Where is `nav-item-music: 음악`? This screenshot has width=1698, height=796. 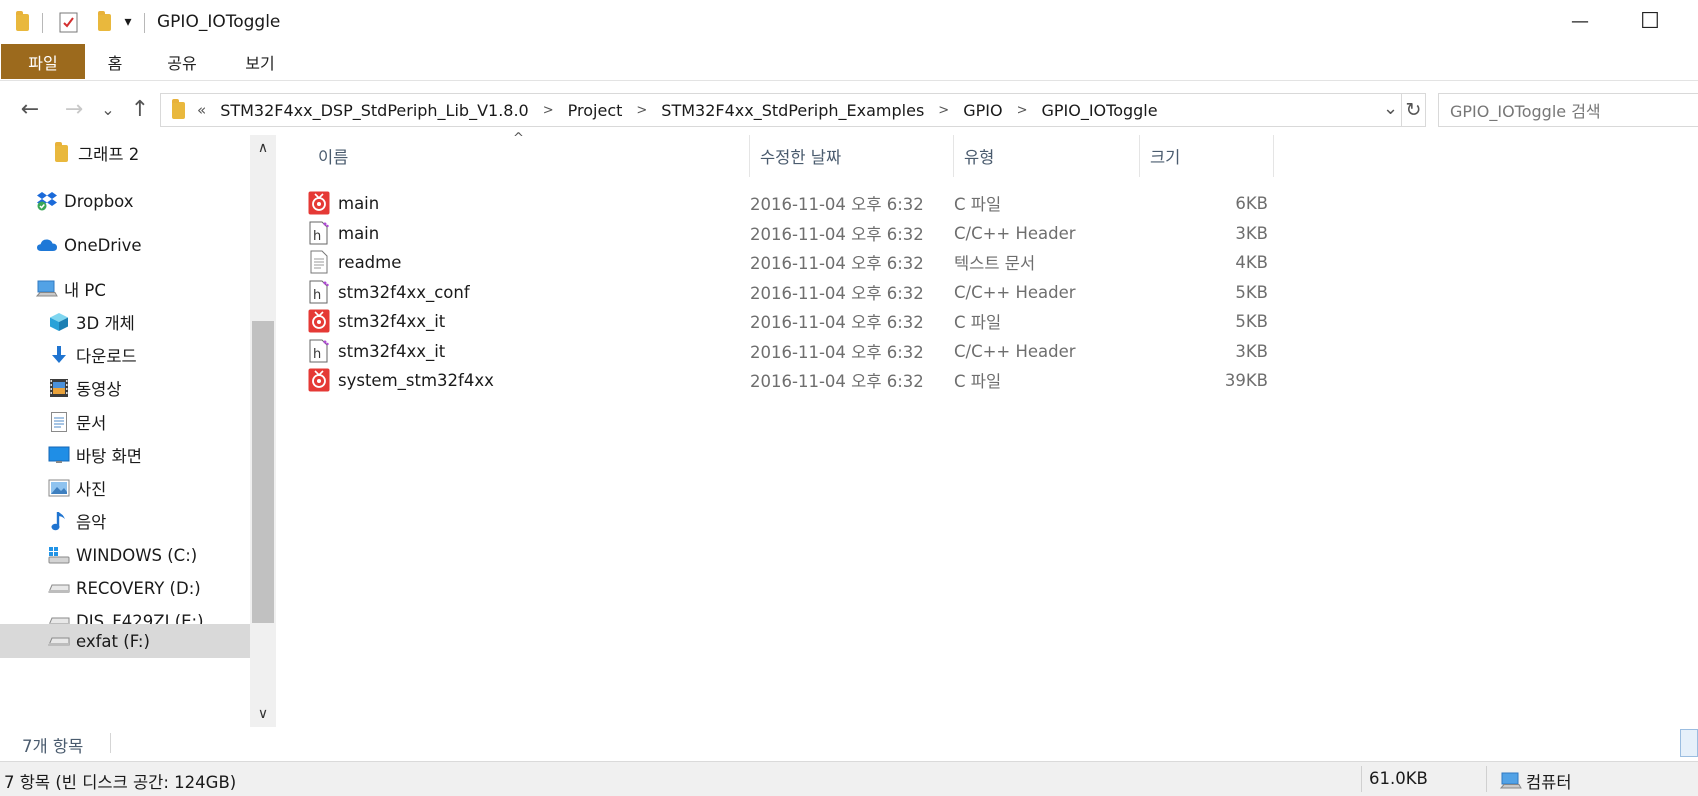 nav-item-music: 음악 is located at coordinates (125, 521).